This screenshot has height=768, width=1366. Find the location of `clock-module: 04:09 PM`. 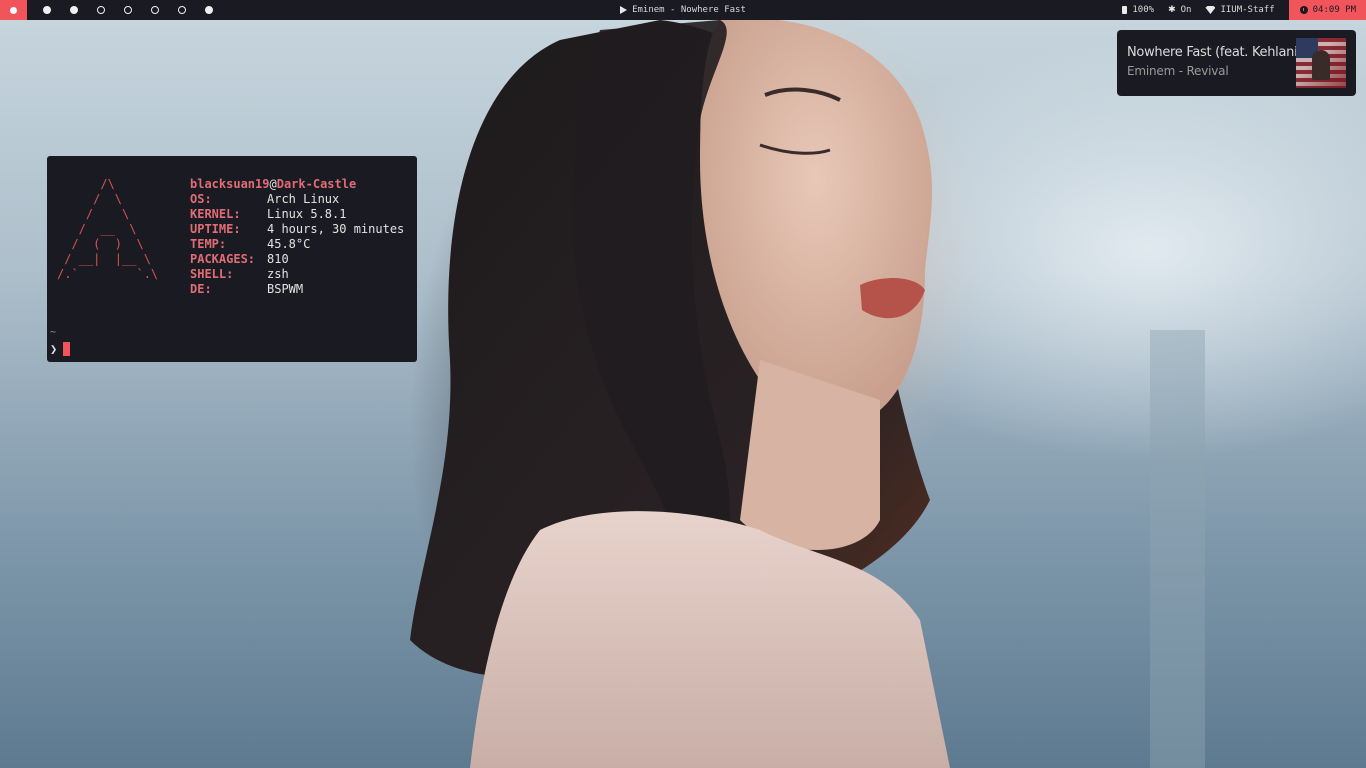

clock-module: 04:09 PM is located at coordinates (1327, 10).